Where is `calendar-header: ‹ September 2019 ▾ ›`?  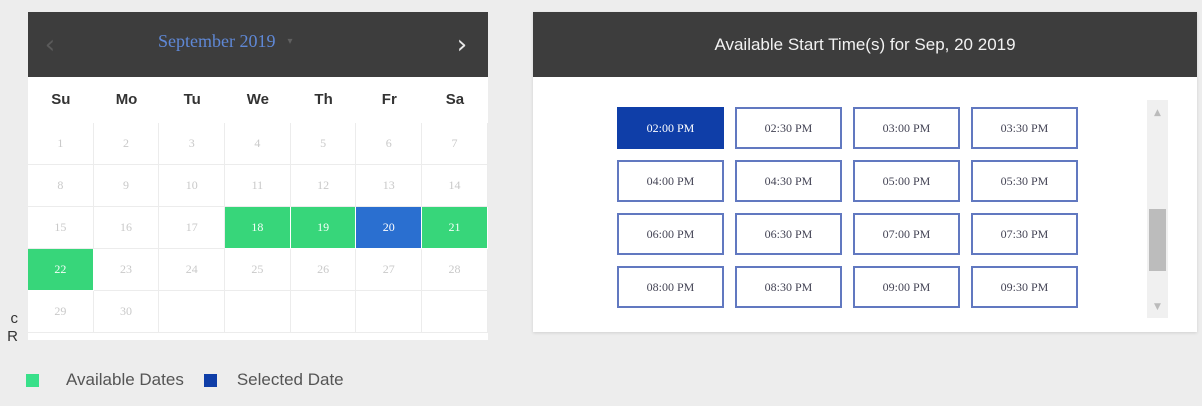
calendar-header: ‹ September 2019 ▾ › is located at coordinates (258, 44).